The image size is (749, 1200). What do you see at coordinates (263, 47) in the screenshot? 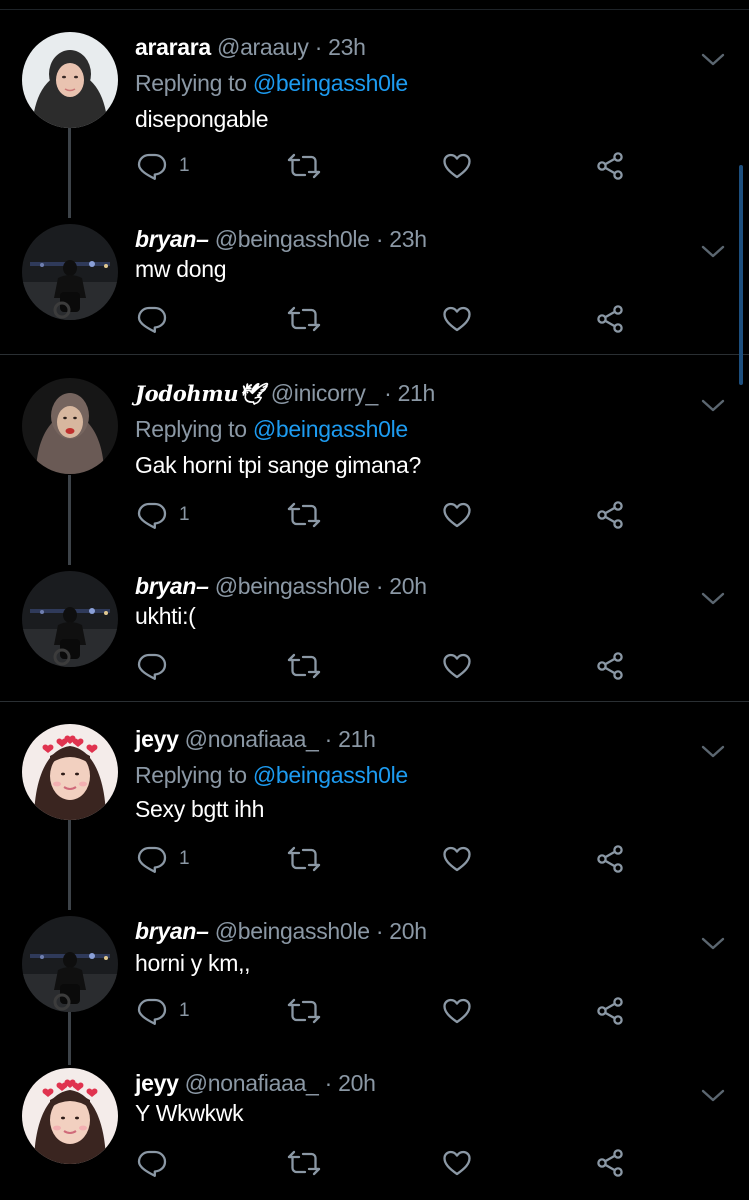
I see `user-handle: @araauy` at bounding box center [263, 47].